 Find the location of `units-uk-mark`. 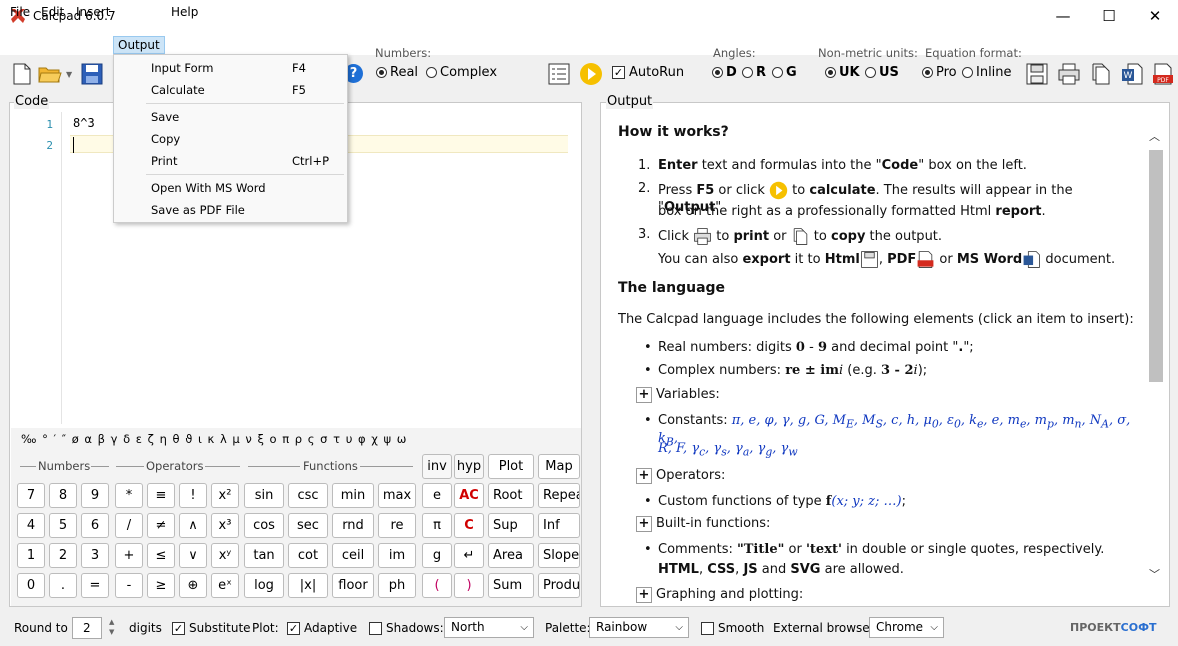

units-uk-mark is located at coordinates (830, 72).